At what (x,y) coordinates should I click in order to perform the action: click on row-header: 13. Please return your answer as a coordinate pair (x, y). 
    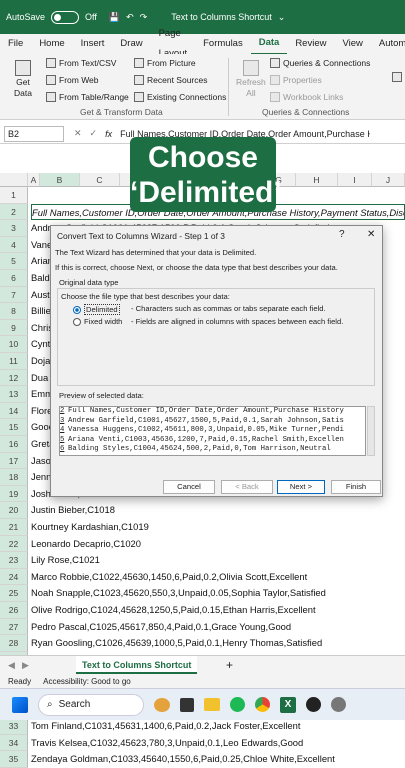
    Looking at the image, I should click on (14, 394).